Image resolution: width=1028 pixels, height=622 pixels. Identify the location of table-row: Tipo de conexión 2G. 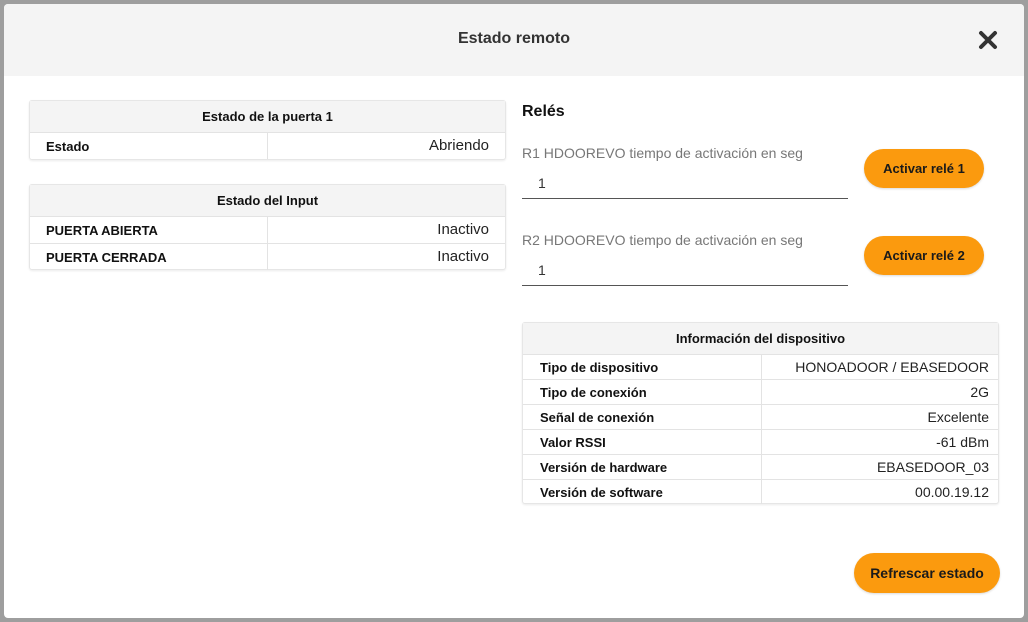
(760, 391).